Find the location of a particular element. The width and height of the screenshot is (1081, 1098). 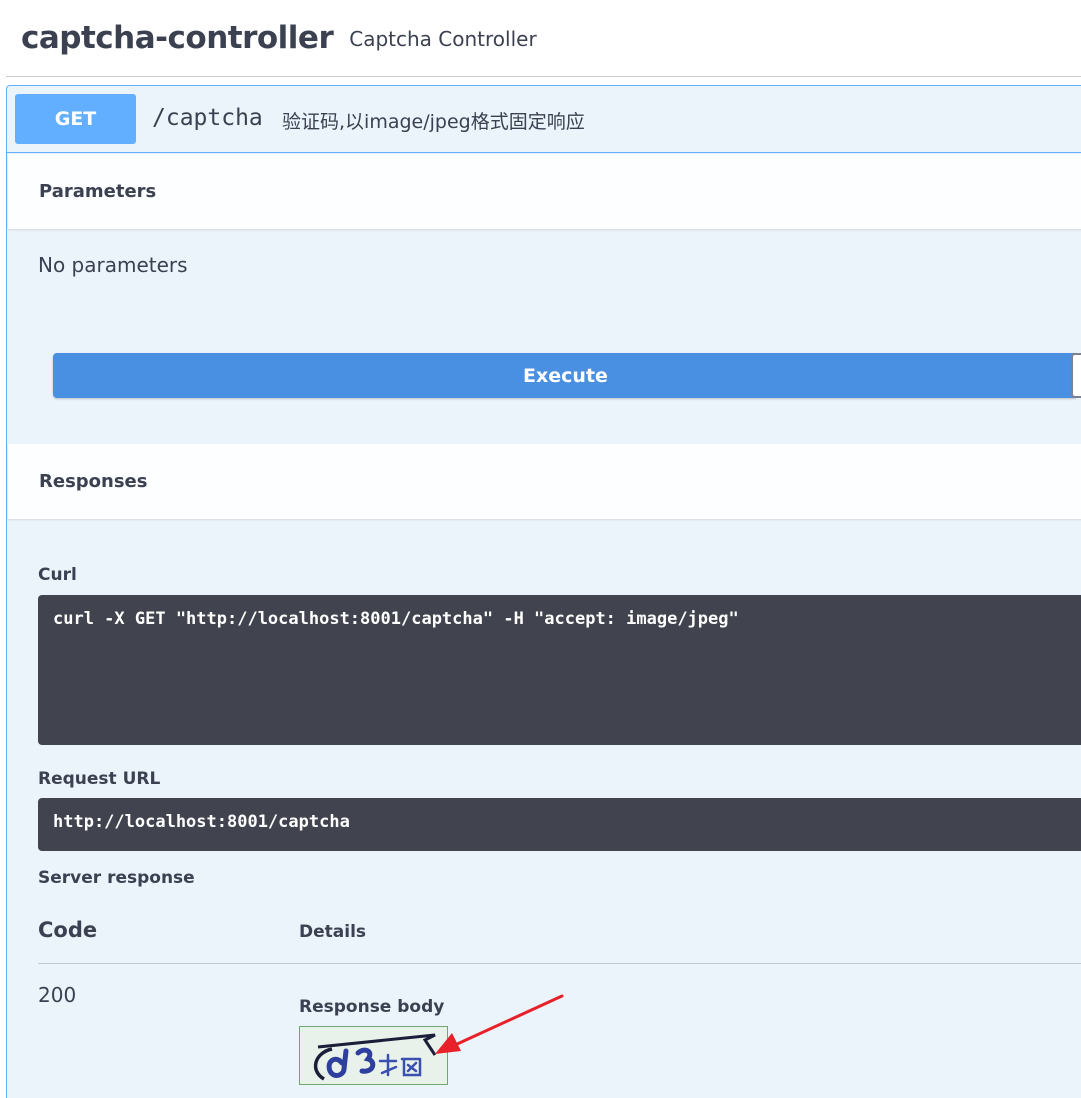

server-response-label: Server response is located at coordinates (116, 878).